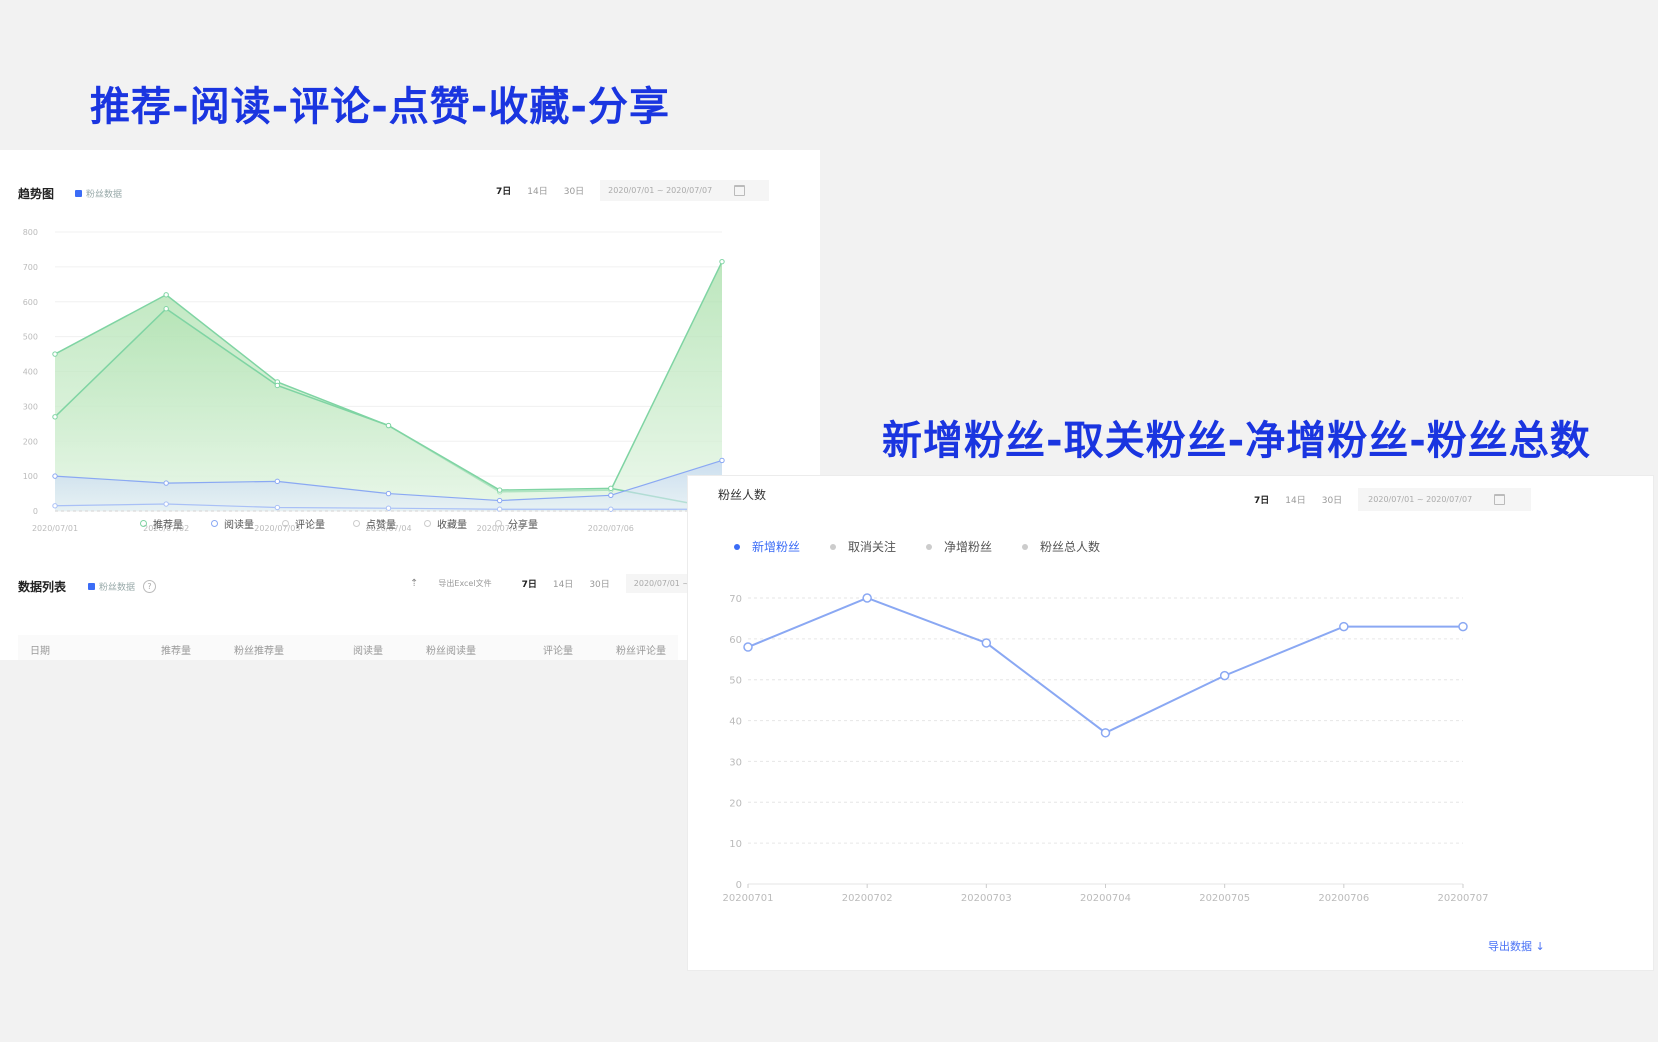 The width and height of the screenshot is (1658, 1042). I want to click on list-range-7d: 7日, so click(529, 583).